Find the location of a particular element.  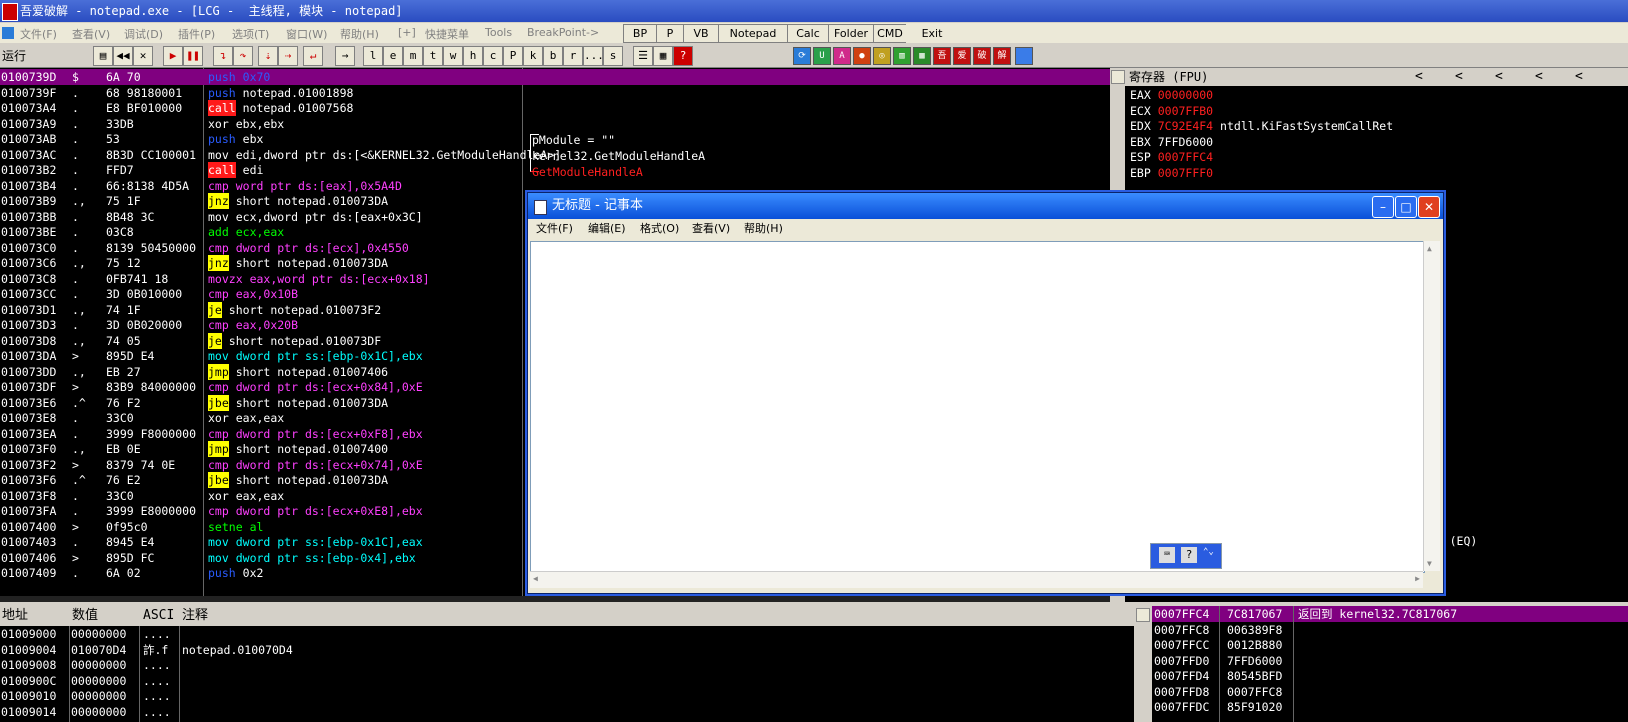

log-window-button: l is located at coordinates (373, 56).